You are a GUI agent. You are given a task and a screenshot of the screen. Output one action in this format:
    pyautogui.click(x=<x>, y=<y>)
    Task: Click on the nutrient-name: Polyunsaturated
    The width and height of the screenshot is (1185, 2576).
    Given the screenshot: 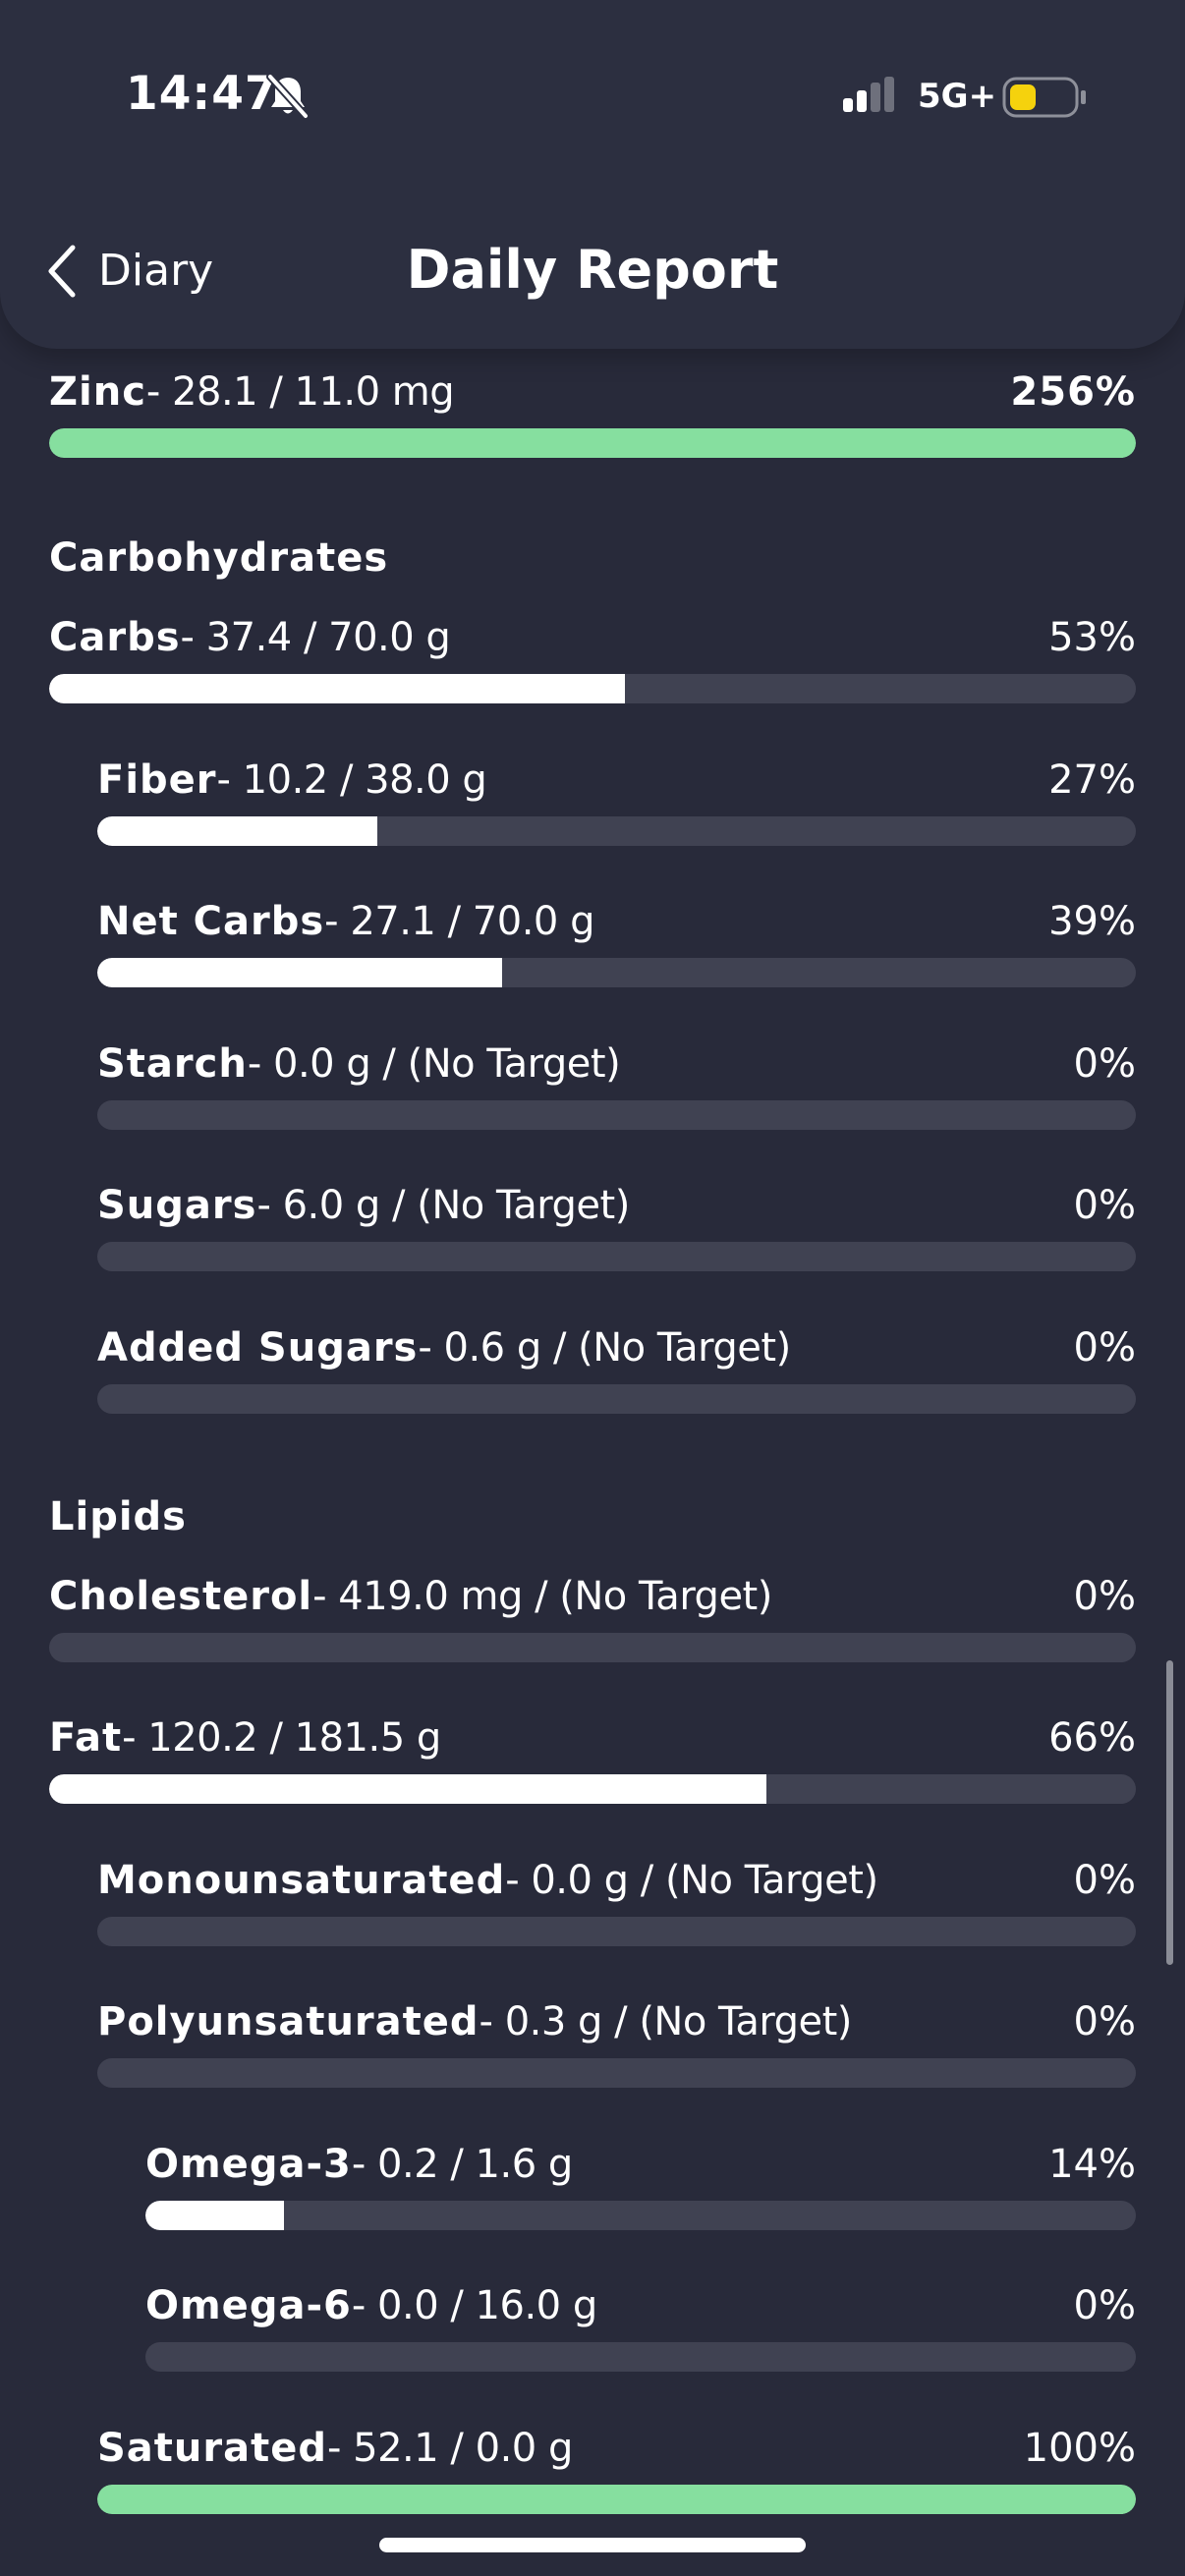 What is the action you would take?
    pyautogui.click(x=288, y=2021)
    